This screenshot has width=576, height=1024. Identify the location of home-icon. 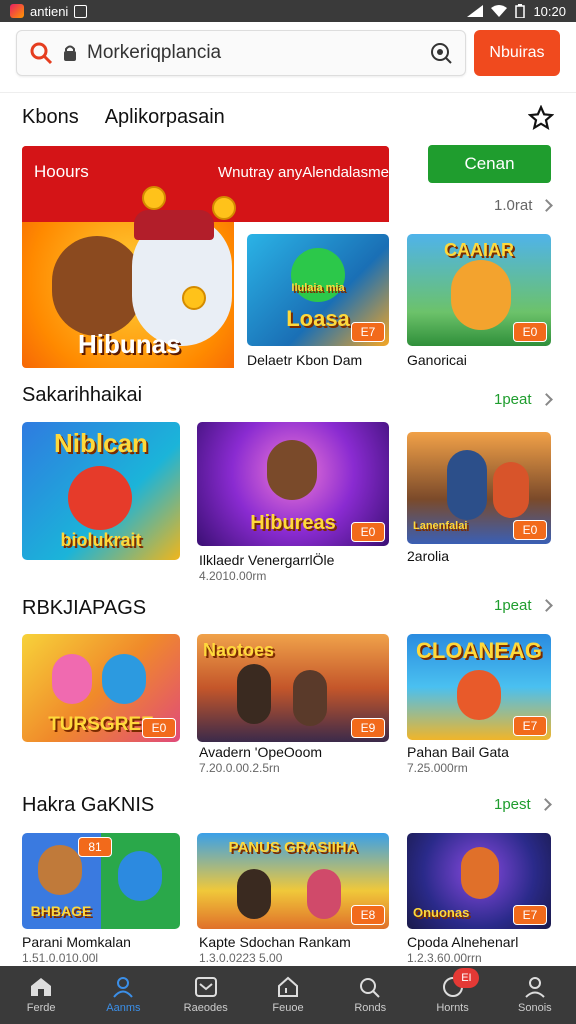
(41, 987).